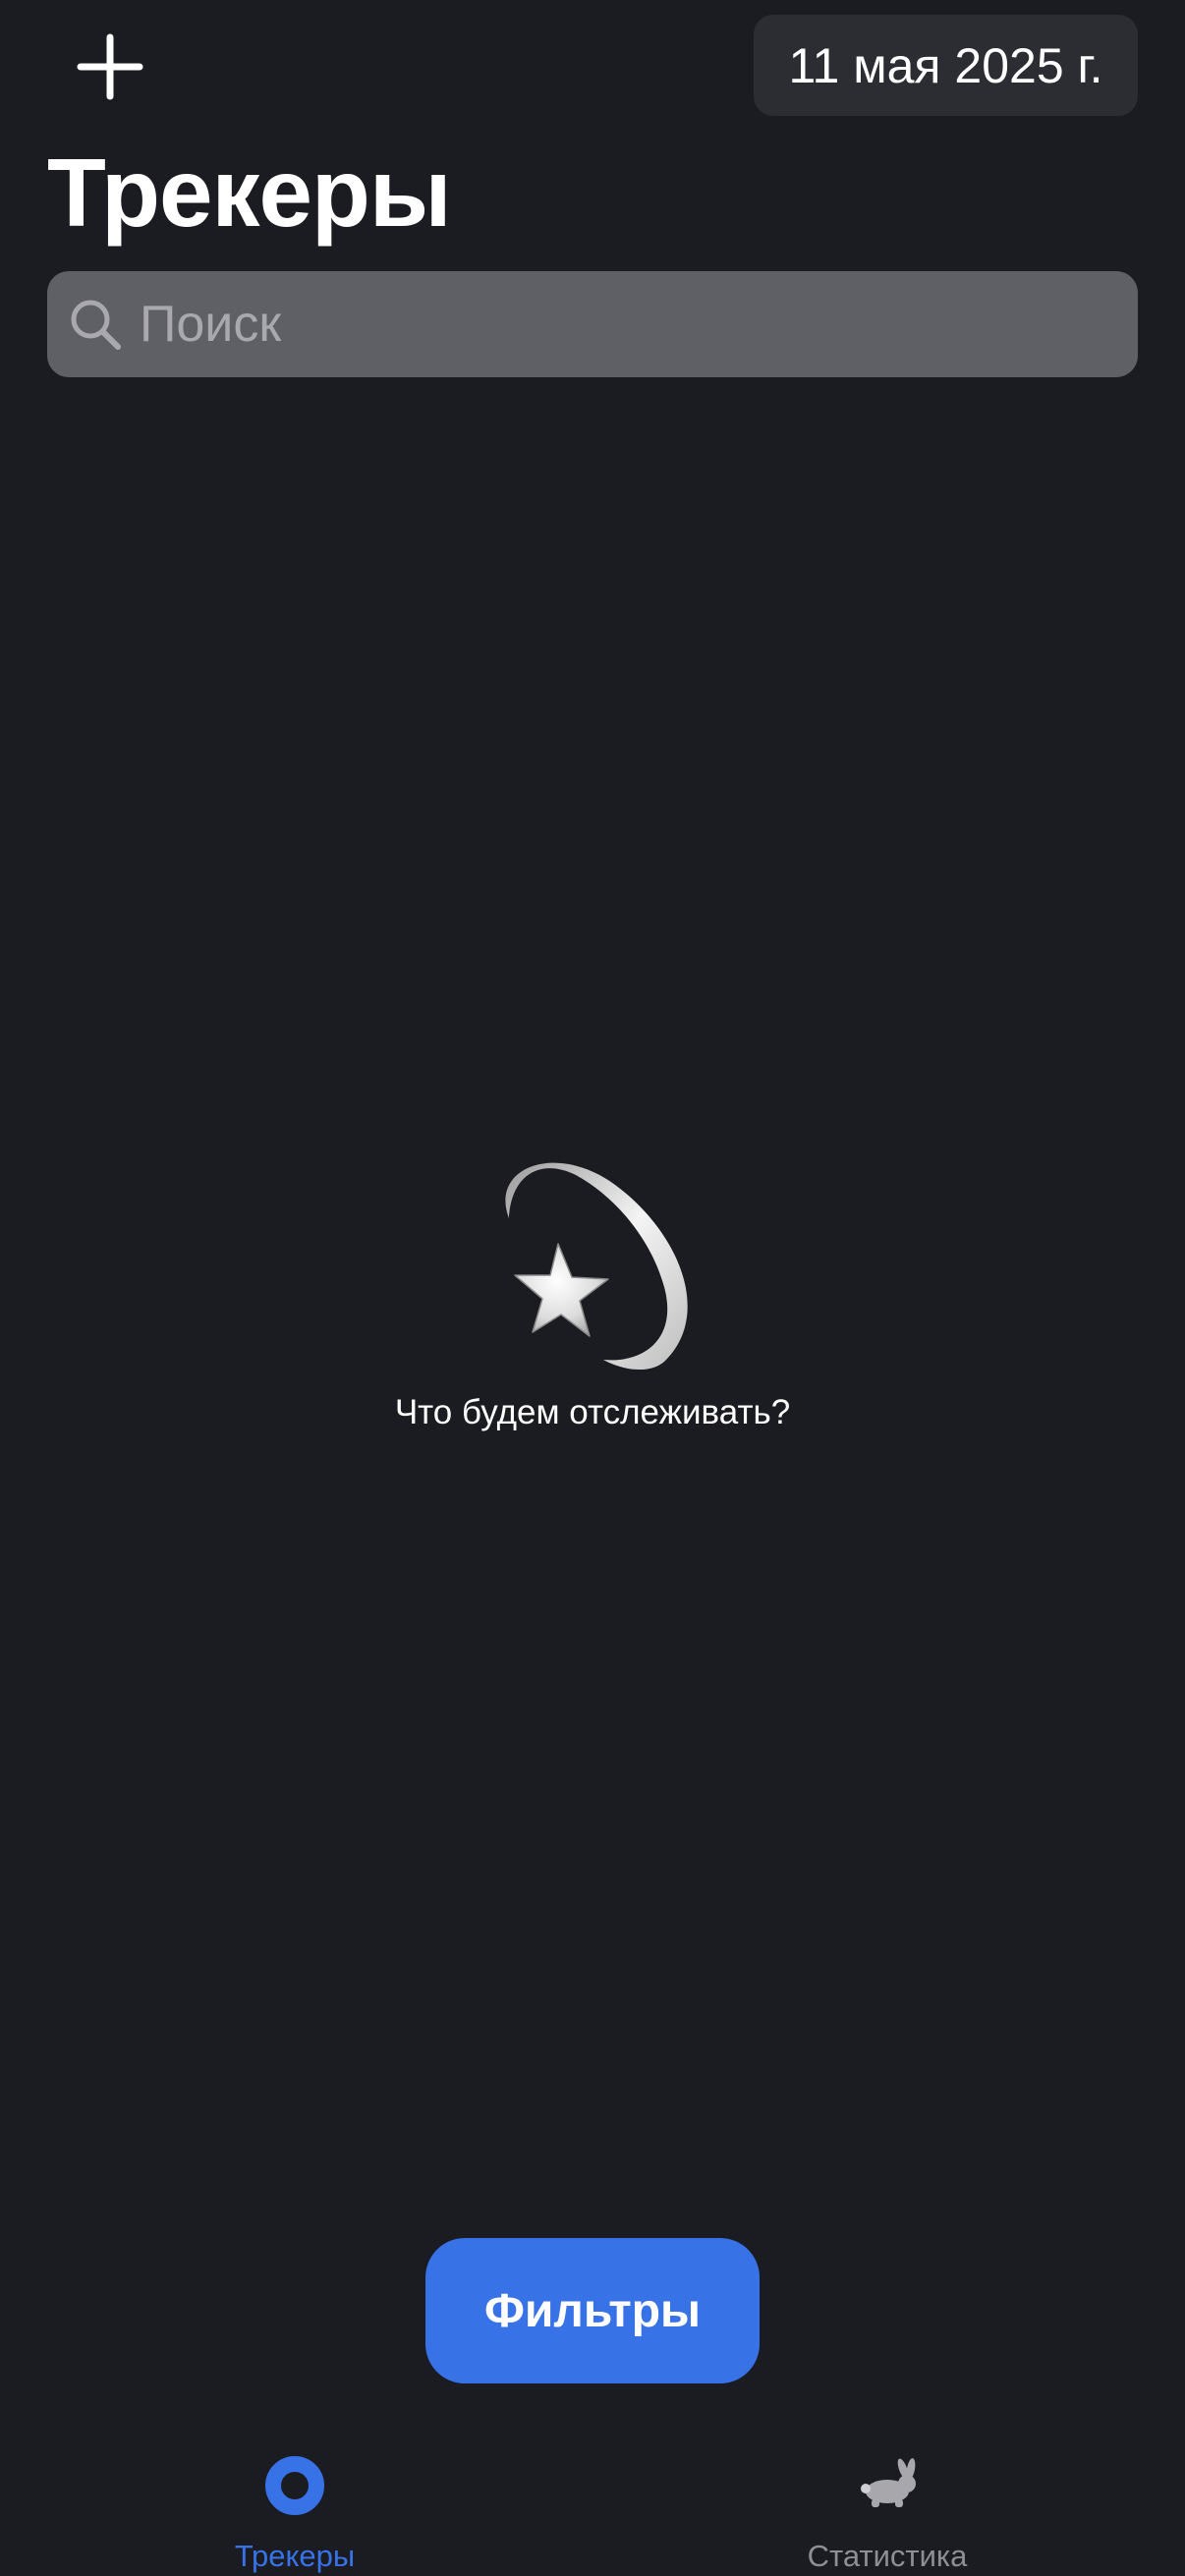 The image size is (1185, 2576). I want to click on add-tracker-button, so click(110, 67).